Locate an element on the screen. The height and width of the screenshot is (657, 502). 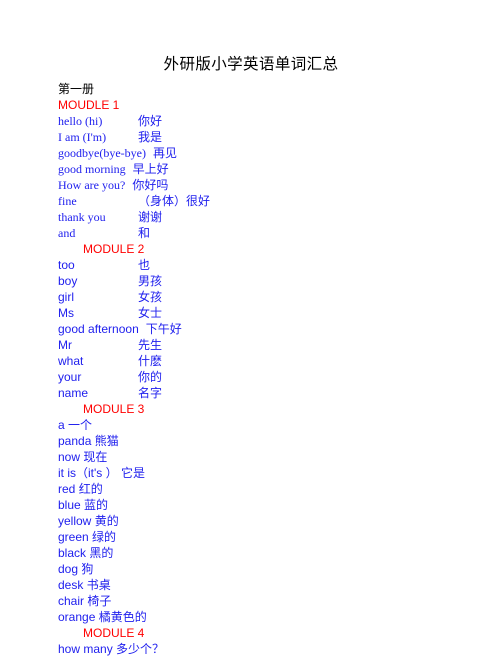
word-entry: good afternoon 下午好 is located at coordinates (270, 329).